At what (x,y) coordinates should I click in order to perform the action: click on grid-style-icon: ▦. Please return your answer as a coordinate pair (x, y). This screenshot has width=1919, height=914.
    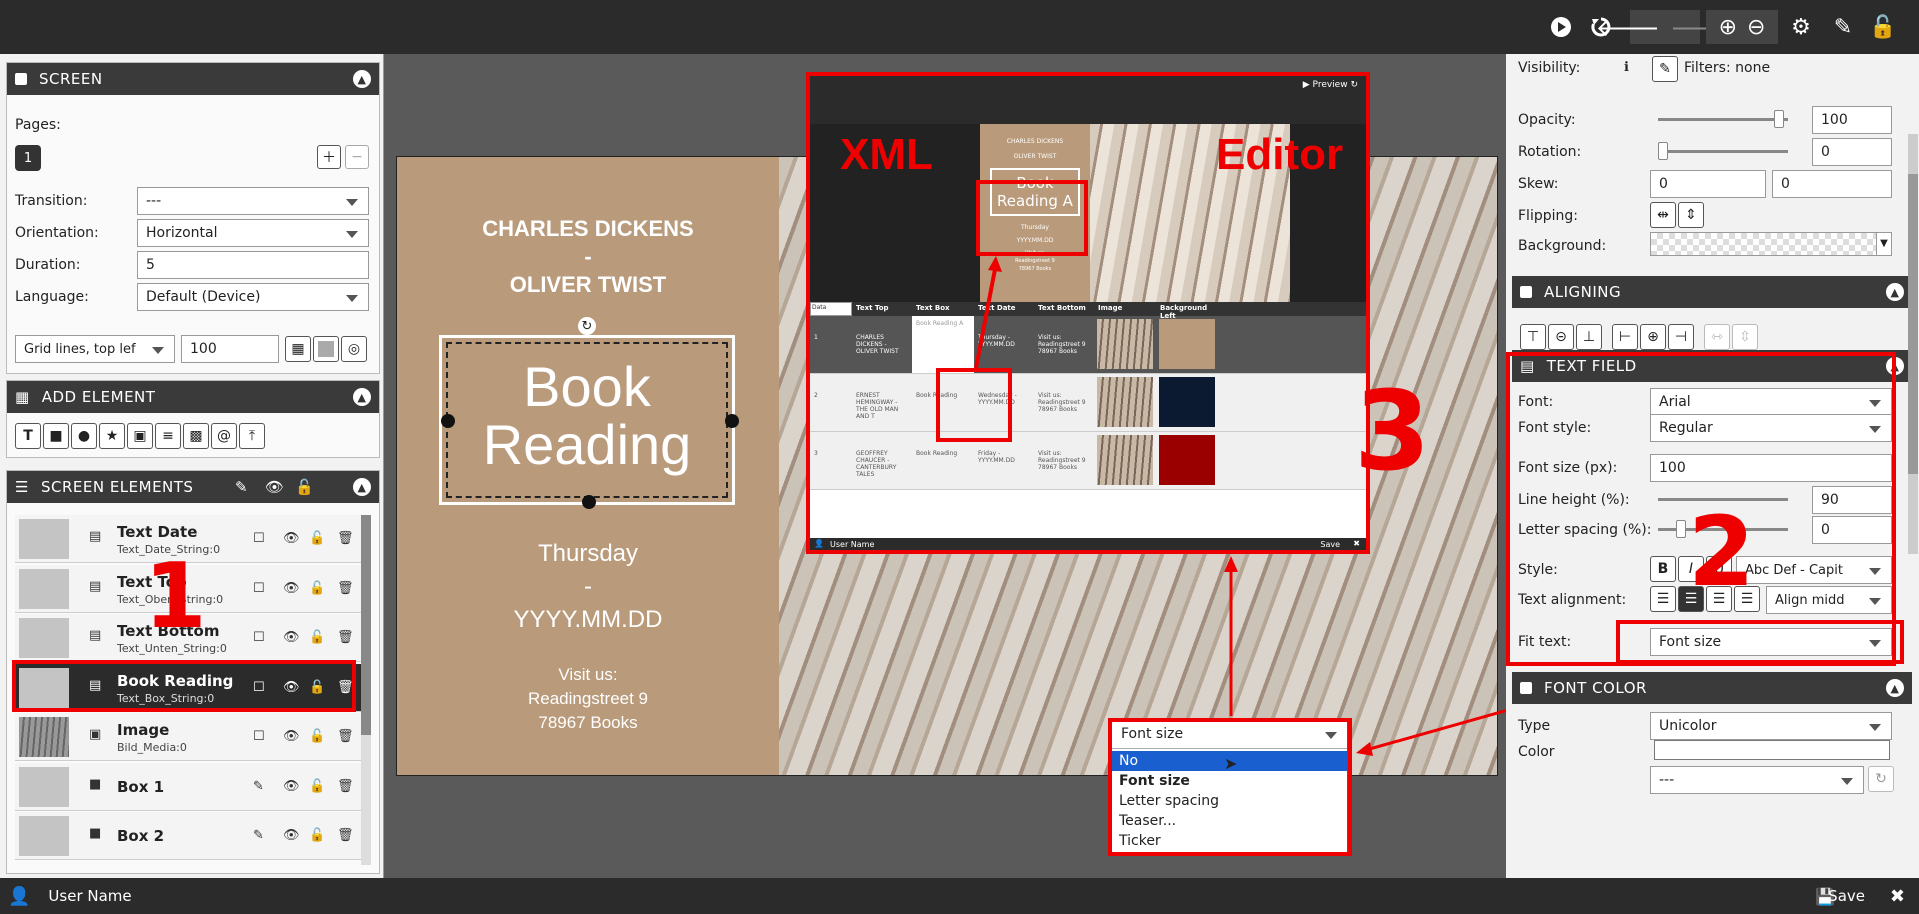
    Looking at the image, I should click on (298, 349).